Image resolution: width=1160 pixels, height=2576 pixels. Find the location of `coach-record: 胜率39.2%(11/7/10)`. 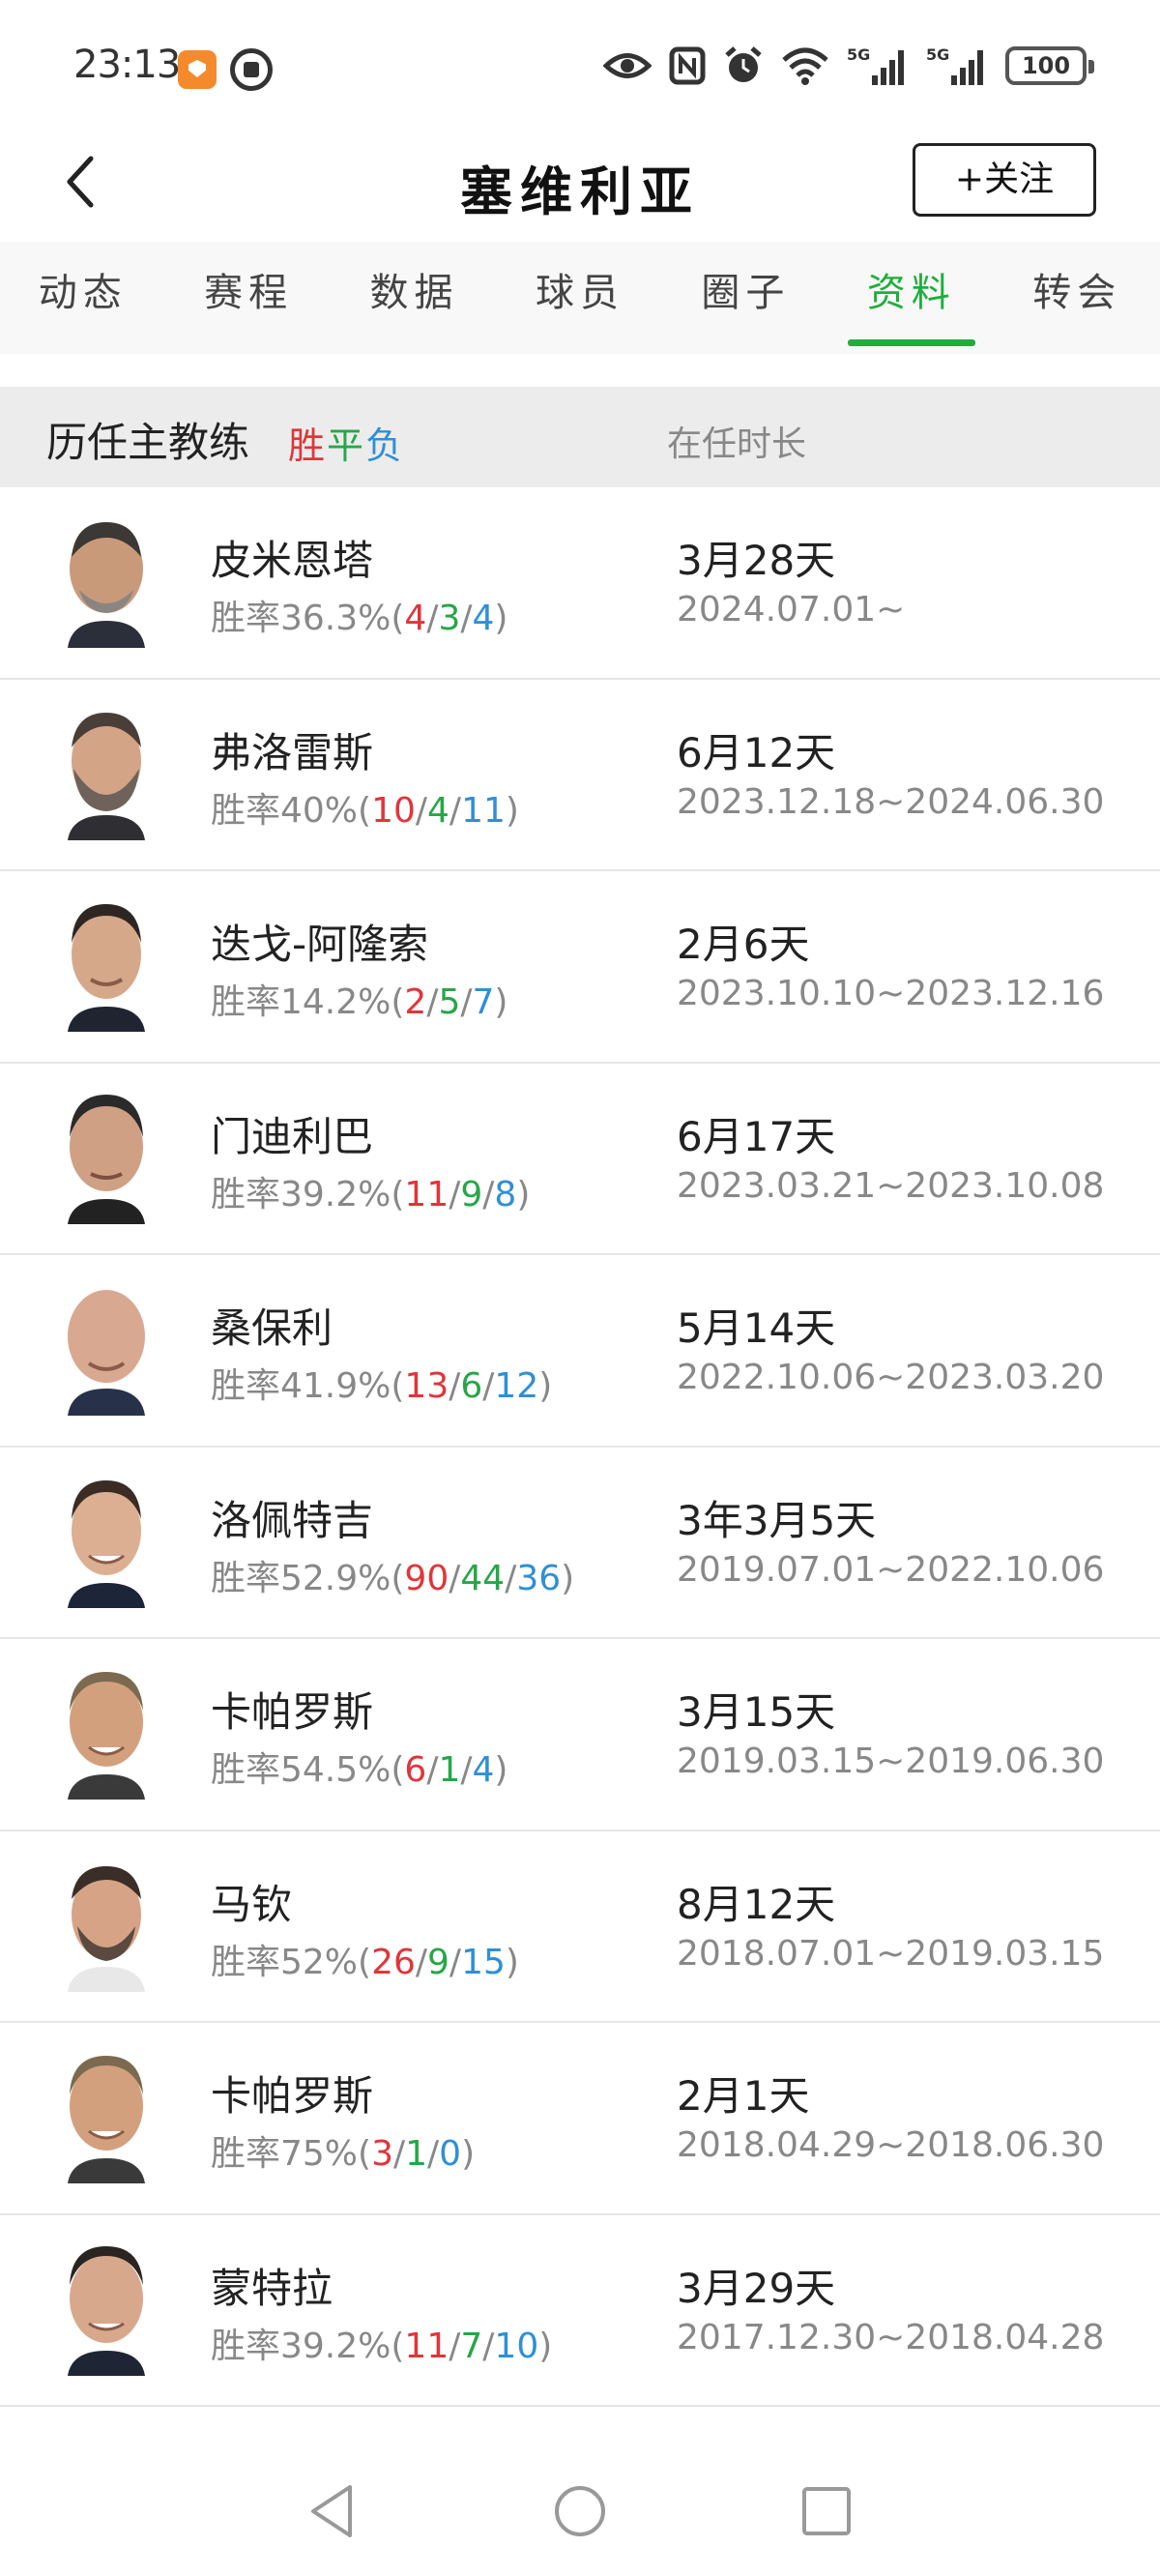

coach-record: 胜率39.2%(11/7/10) is located at coordinates (382, 2346).